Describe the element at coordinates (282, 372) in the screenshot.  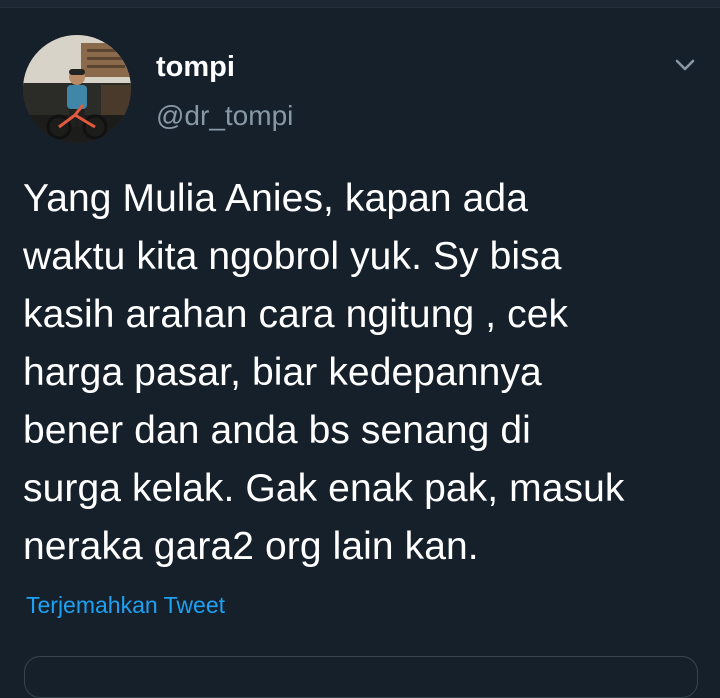
I see `tweet-line: harga pasar, biar kedepannya` at that location.